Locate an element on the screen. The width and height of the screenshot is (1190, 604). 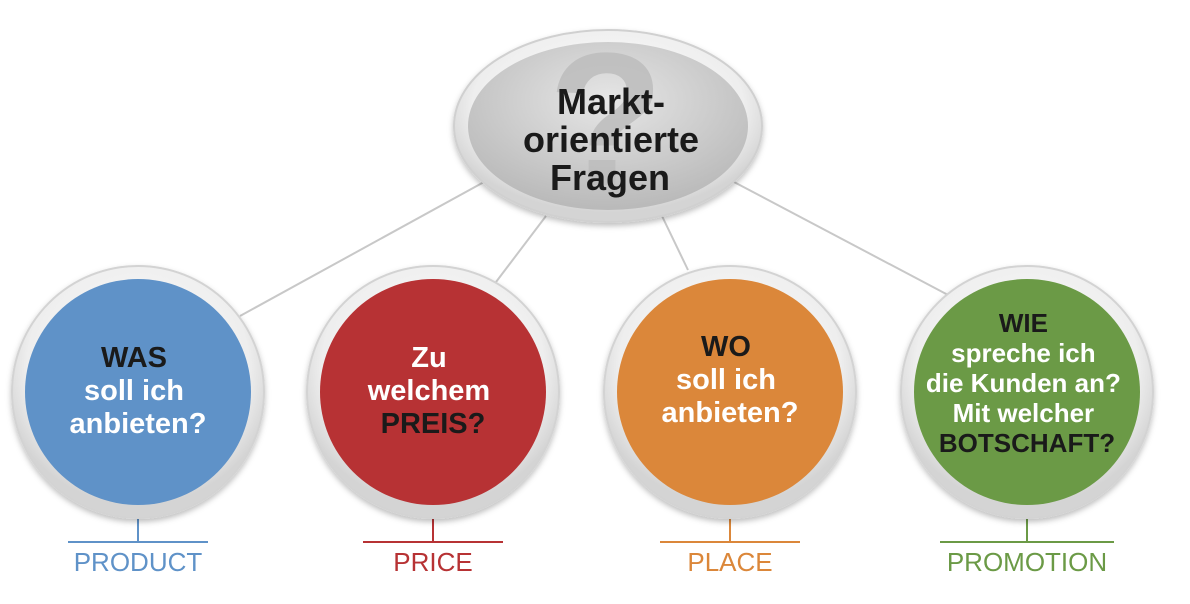
label-place-line-2: soll ich is located at coordinates (726, 380).